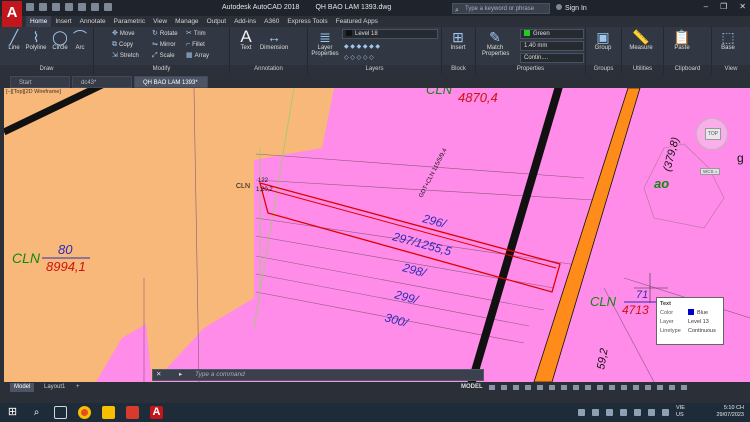 This screenshot has height=422, width=750. Describe the element at coordinates (30, 7) in the screenshot. I see `new-icon` at that location.